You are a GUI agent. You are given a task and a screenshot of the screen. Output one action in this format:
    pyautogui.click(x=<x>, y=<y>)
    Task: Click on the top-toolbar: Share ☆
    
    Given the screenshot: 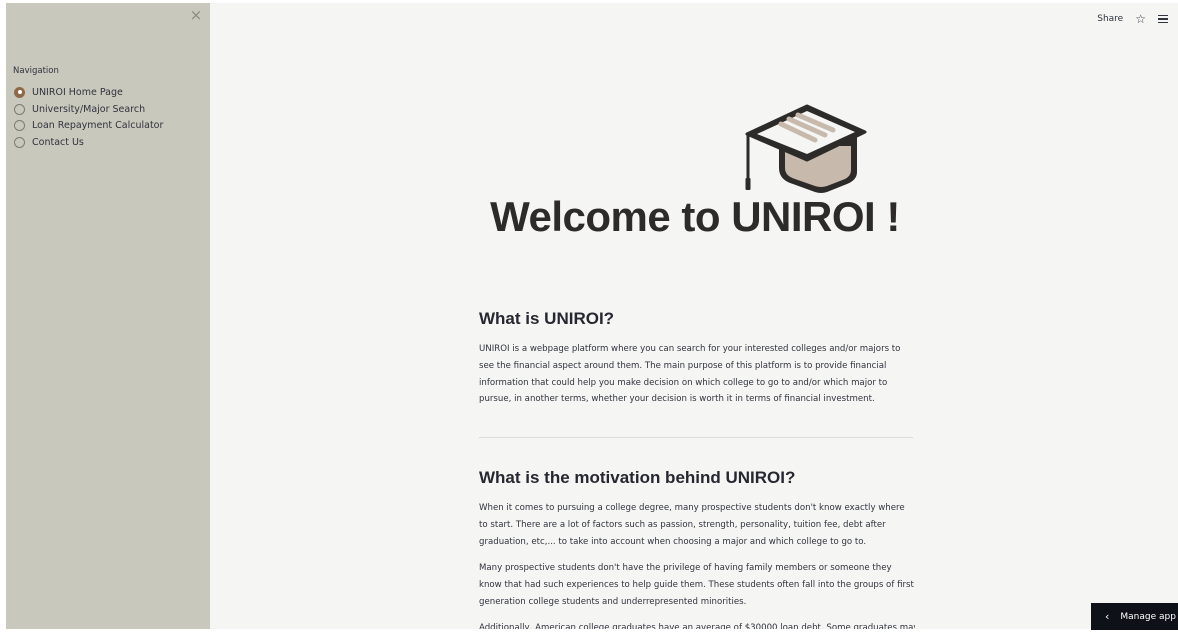 What is the action you would take?
    pyautogui.click(x=1132, y=19)
    